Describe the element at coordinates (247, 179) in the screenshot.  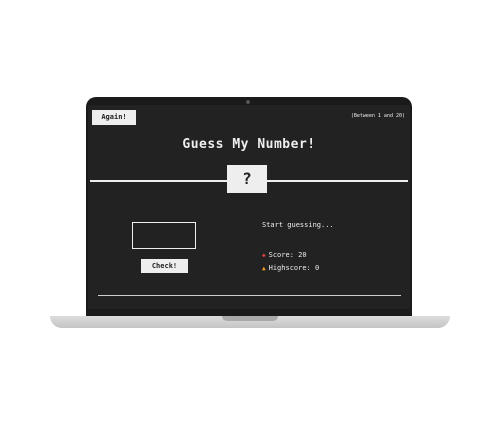
I see `secret-number-box: ?` at that location.